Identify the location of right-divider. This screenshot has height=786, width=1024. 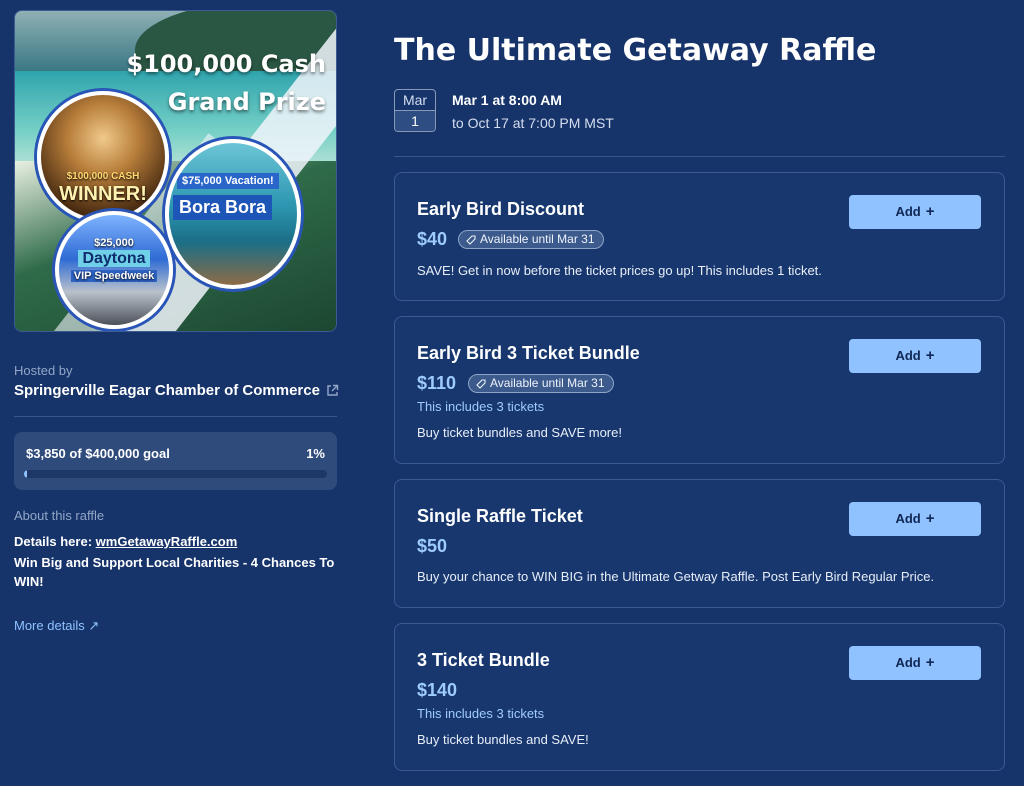
(699, 156).